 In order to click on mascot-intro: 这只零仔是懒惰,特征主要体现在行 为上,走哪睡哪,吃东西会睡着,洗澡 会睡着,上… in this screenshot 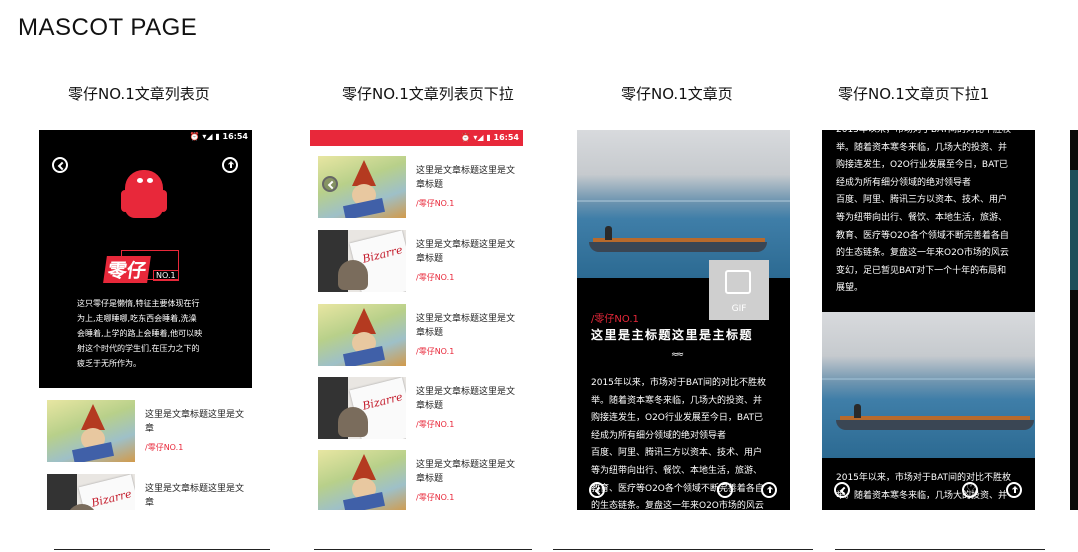, I will do `click(145, 333)`.